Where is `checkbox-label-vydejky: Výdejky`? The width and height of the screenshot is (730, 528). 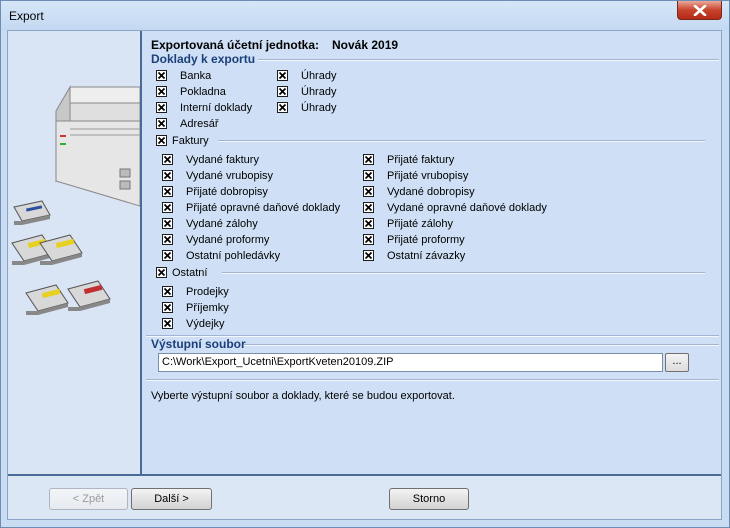 checkbox-label-vydejky: Výdejky is located at coordinates (205, 324).